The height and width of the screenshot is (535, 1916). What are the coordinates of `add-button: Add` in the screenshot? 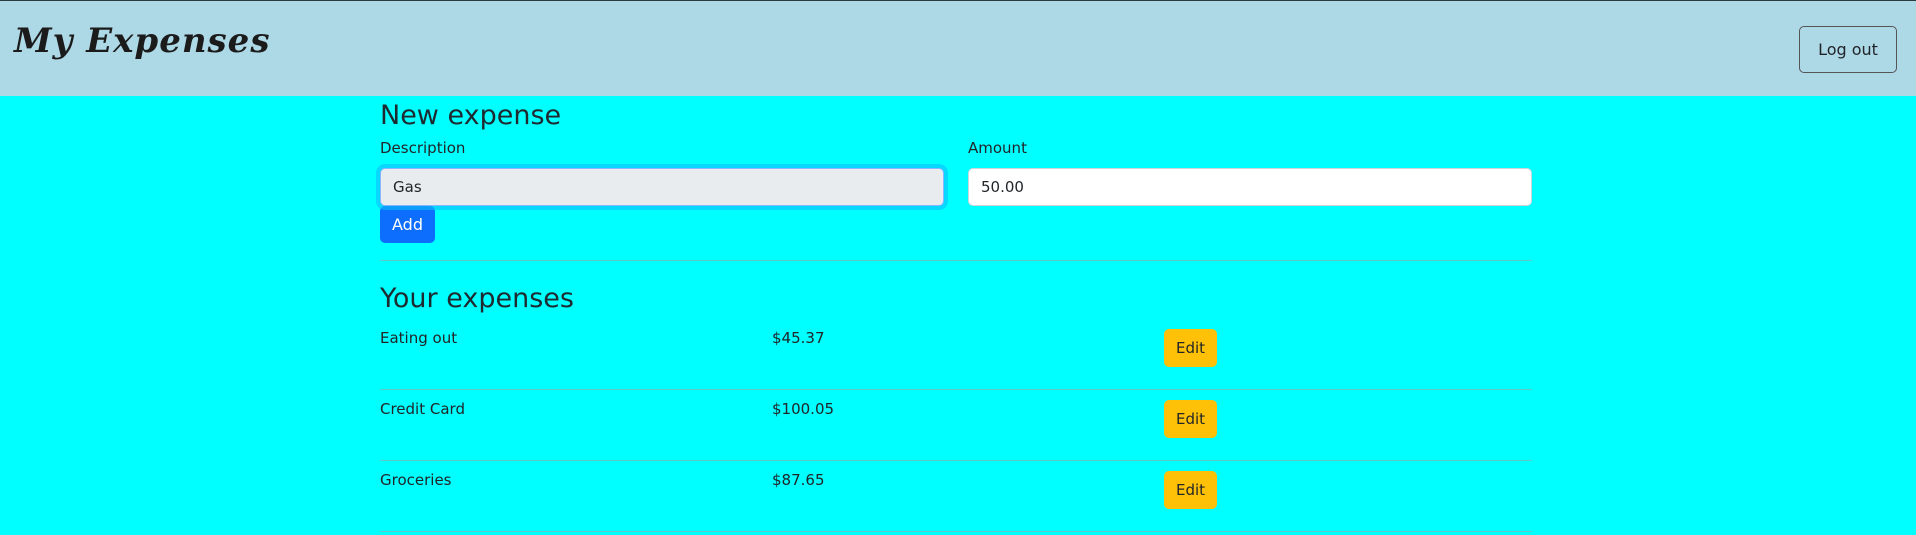 It's located at (407, 224).